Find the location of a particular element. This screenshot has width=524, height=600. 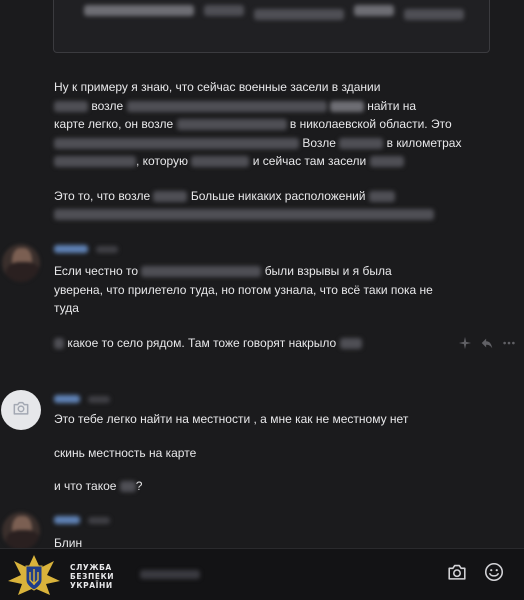

sbu-emblem-icon is located at coordinates (34, 575).